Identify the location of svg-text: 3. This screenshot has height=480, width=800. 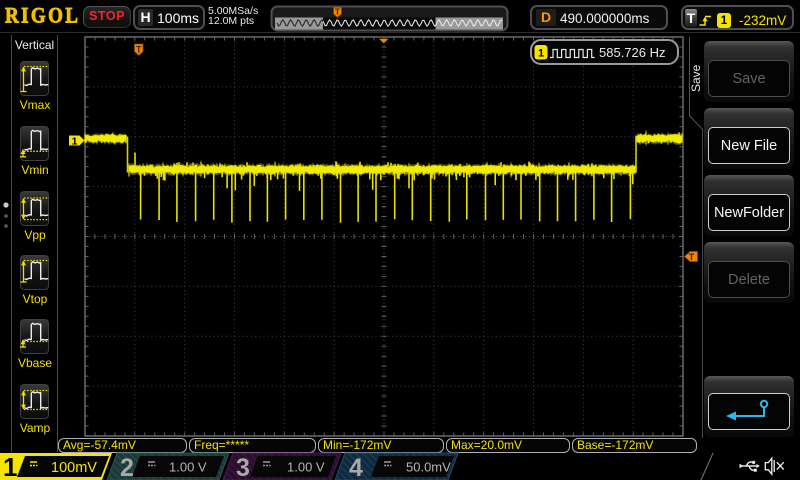
(243, 467).